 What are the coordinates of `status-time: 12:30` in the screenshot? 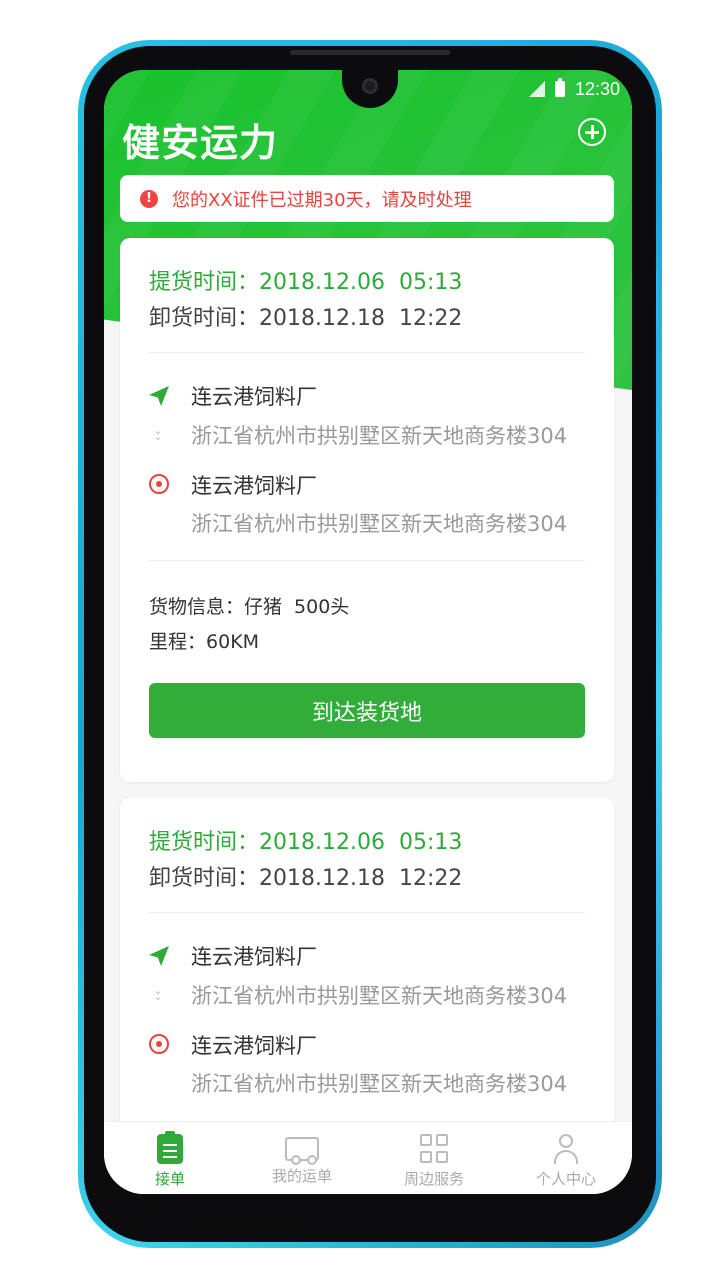 It's located at (597, 88).